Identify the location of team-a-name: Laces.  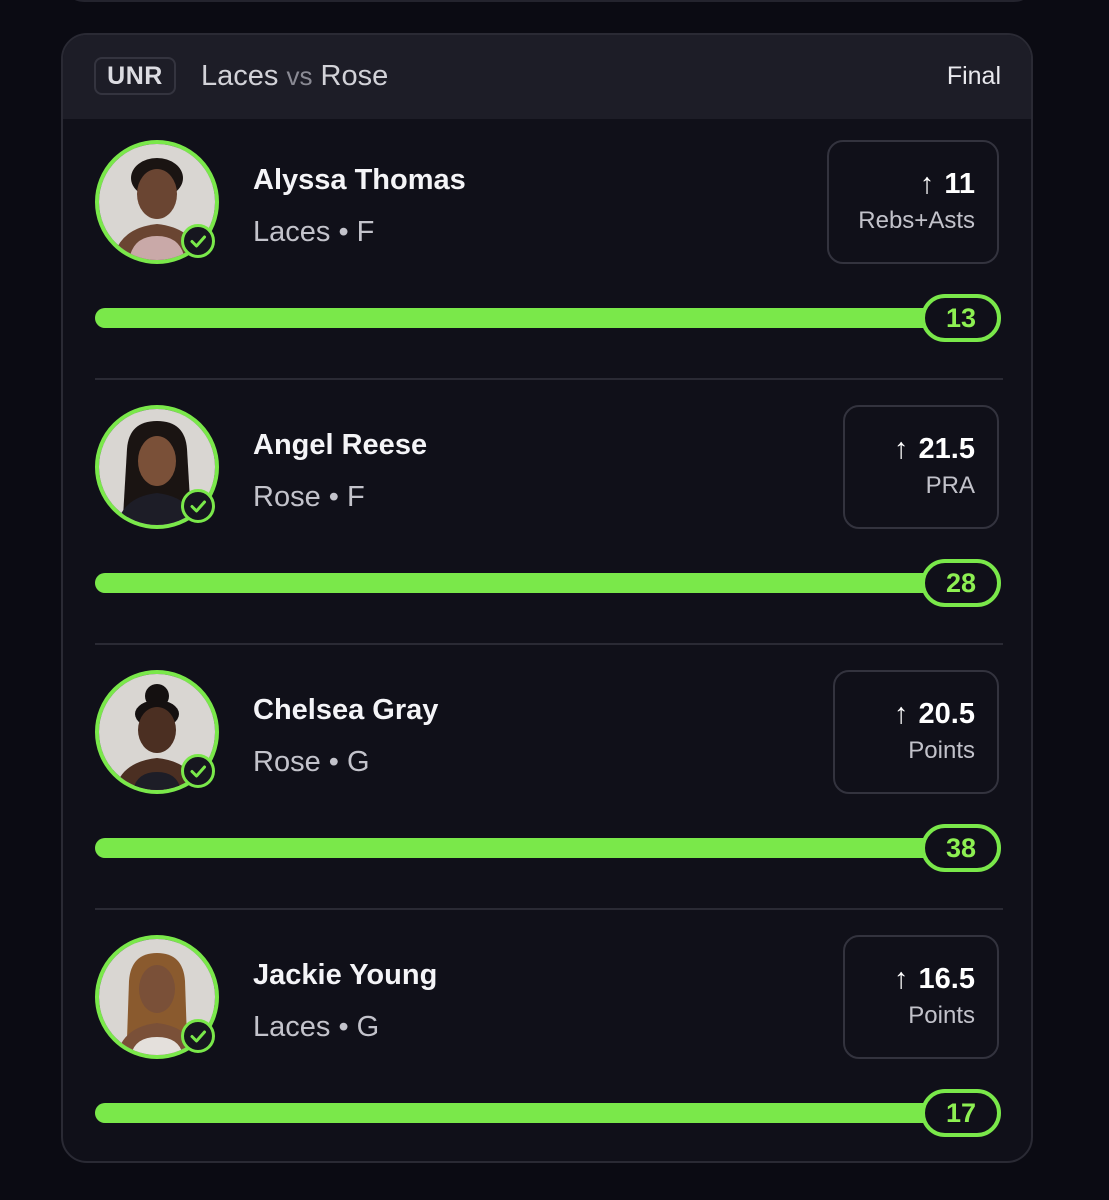
(240, 76).